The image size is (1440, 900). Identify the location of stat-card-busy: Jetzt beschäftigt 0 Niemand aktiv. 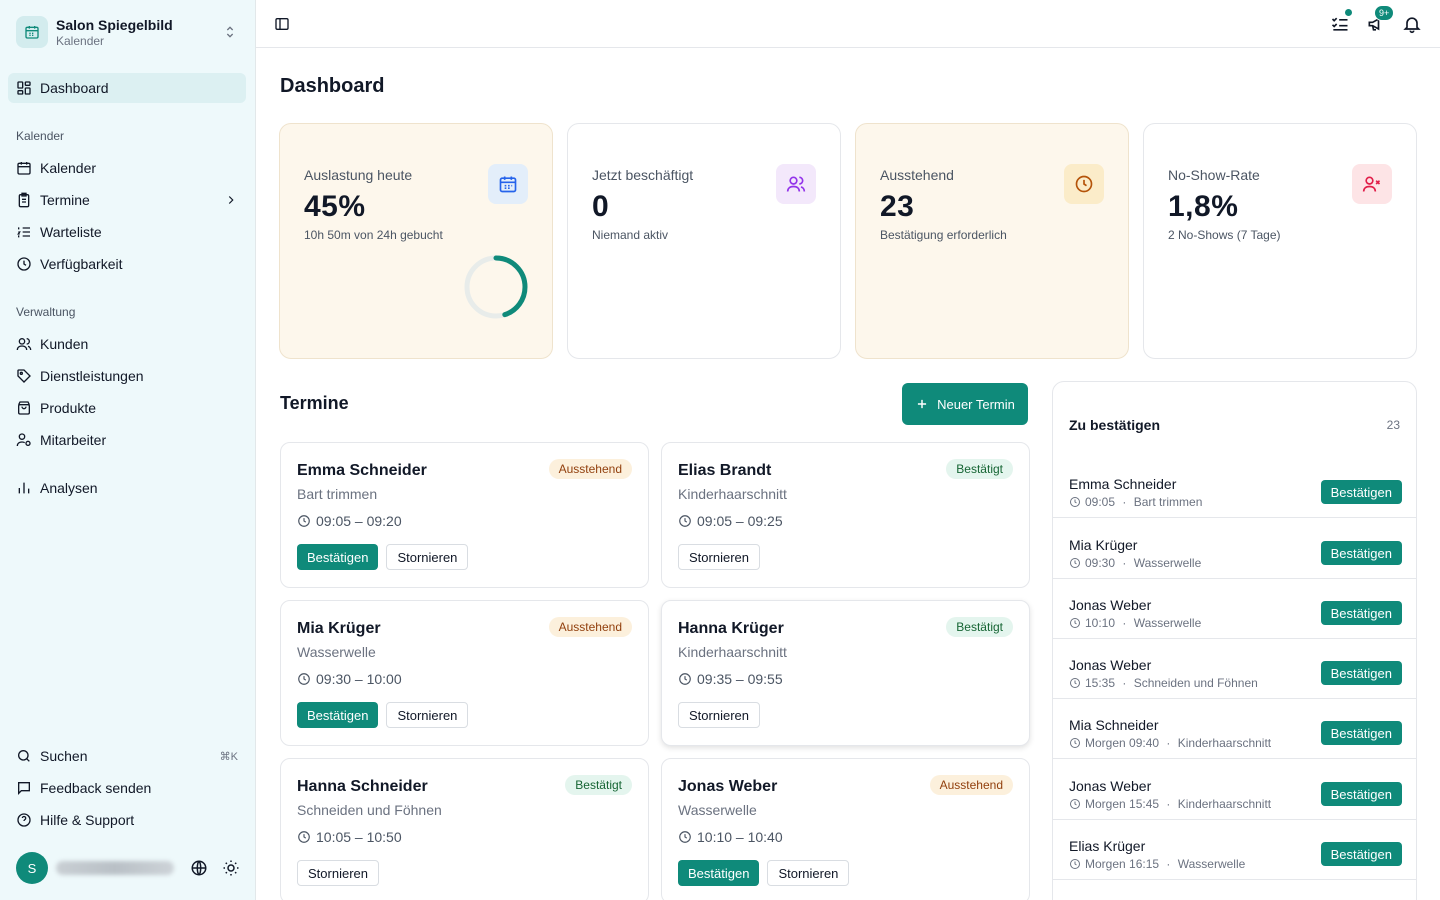
(704, 241).